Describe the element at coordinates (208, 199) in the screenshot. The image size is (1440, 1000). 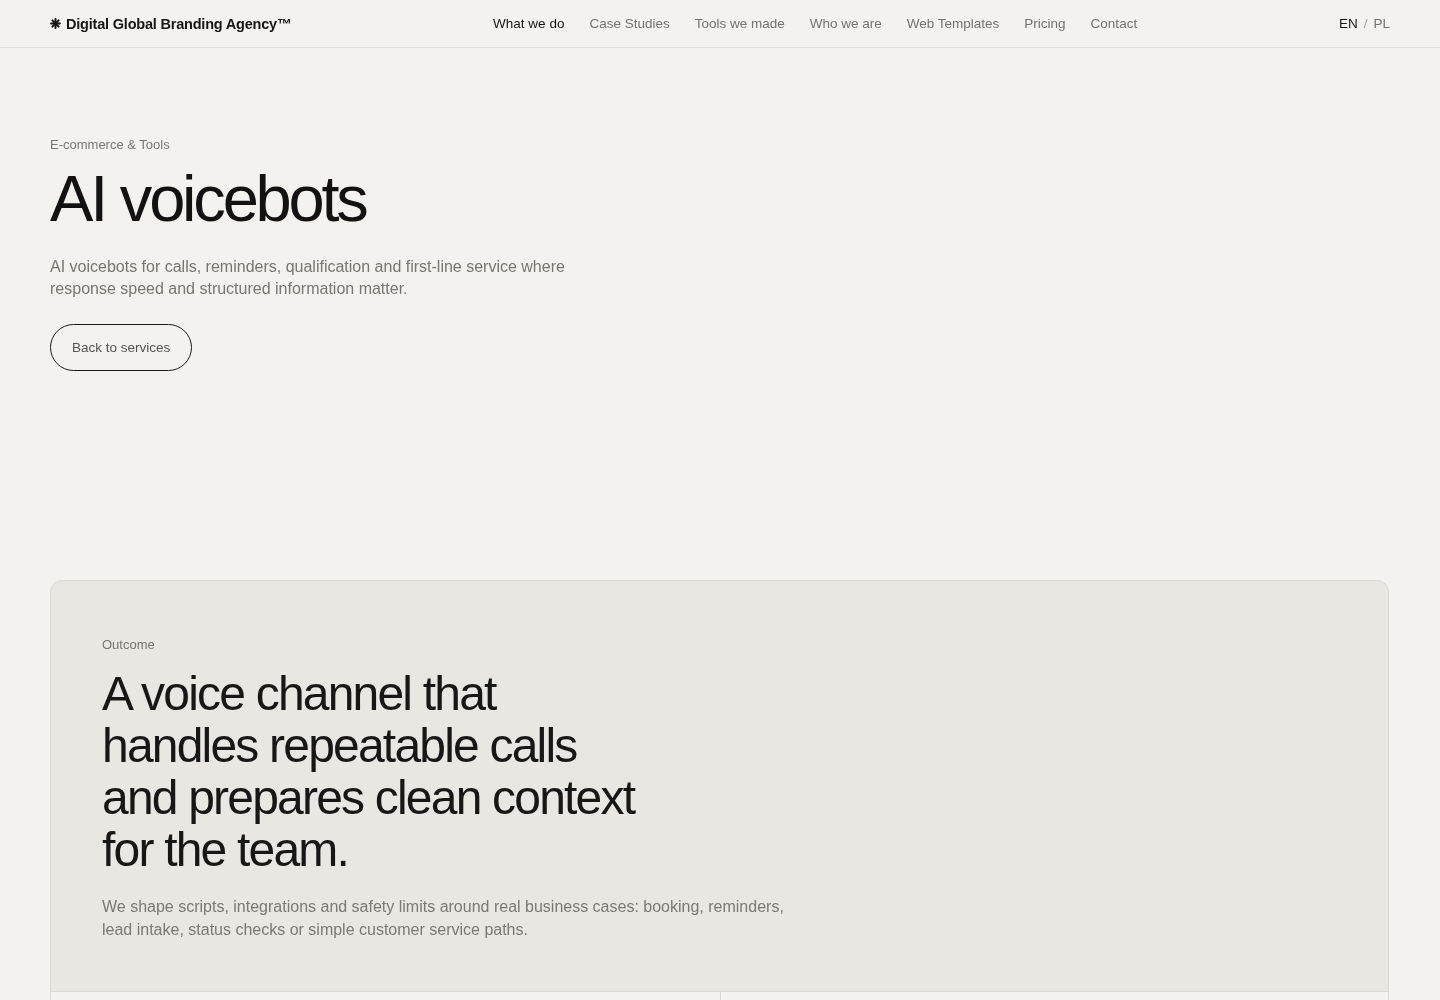
I see `page-title: AI voicebots` at that location.